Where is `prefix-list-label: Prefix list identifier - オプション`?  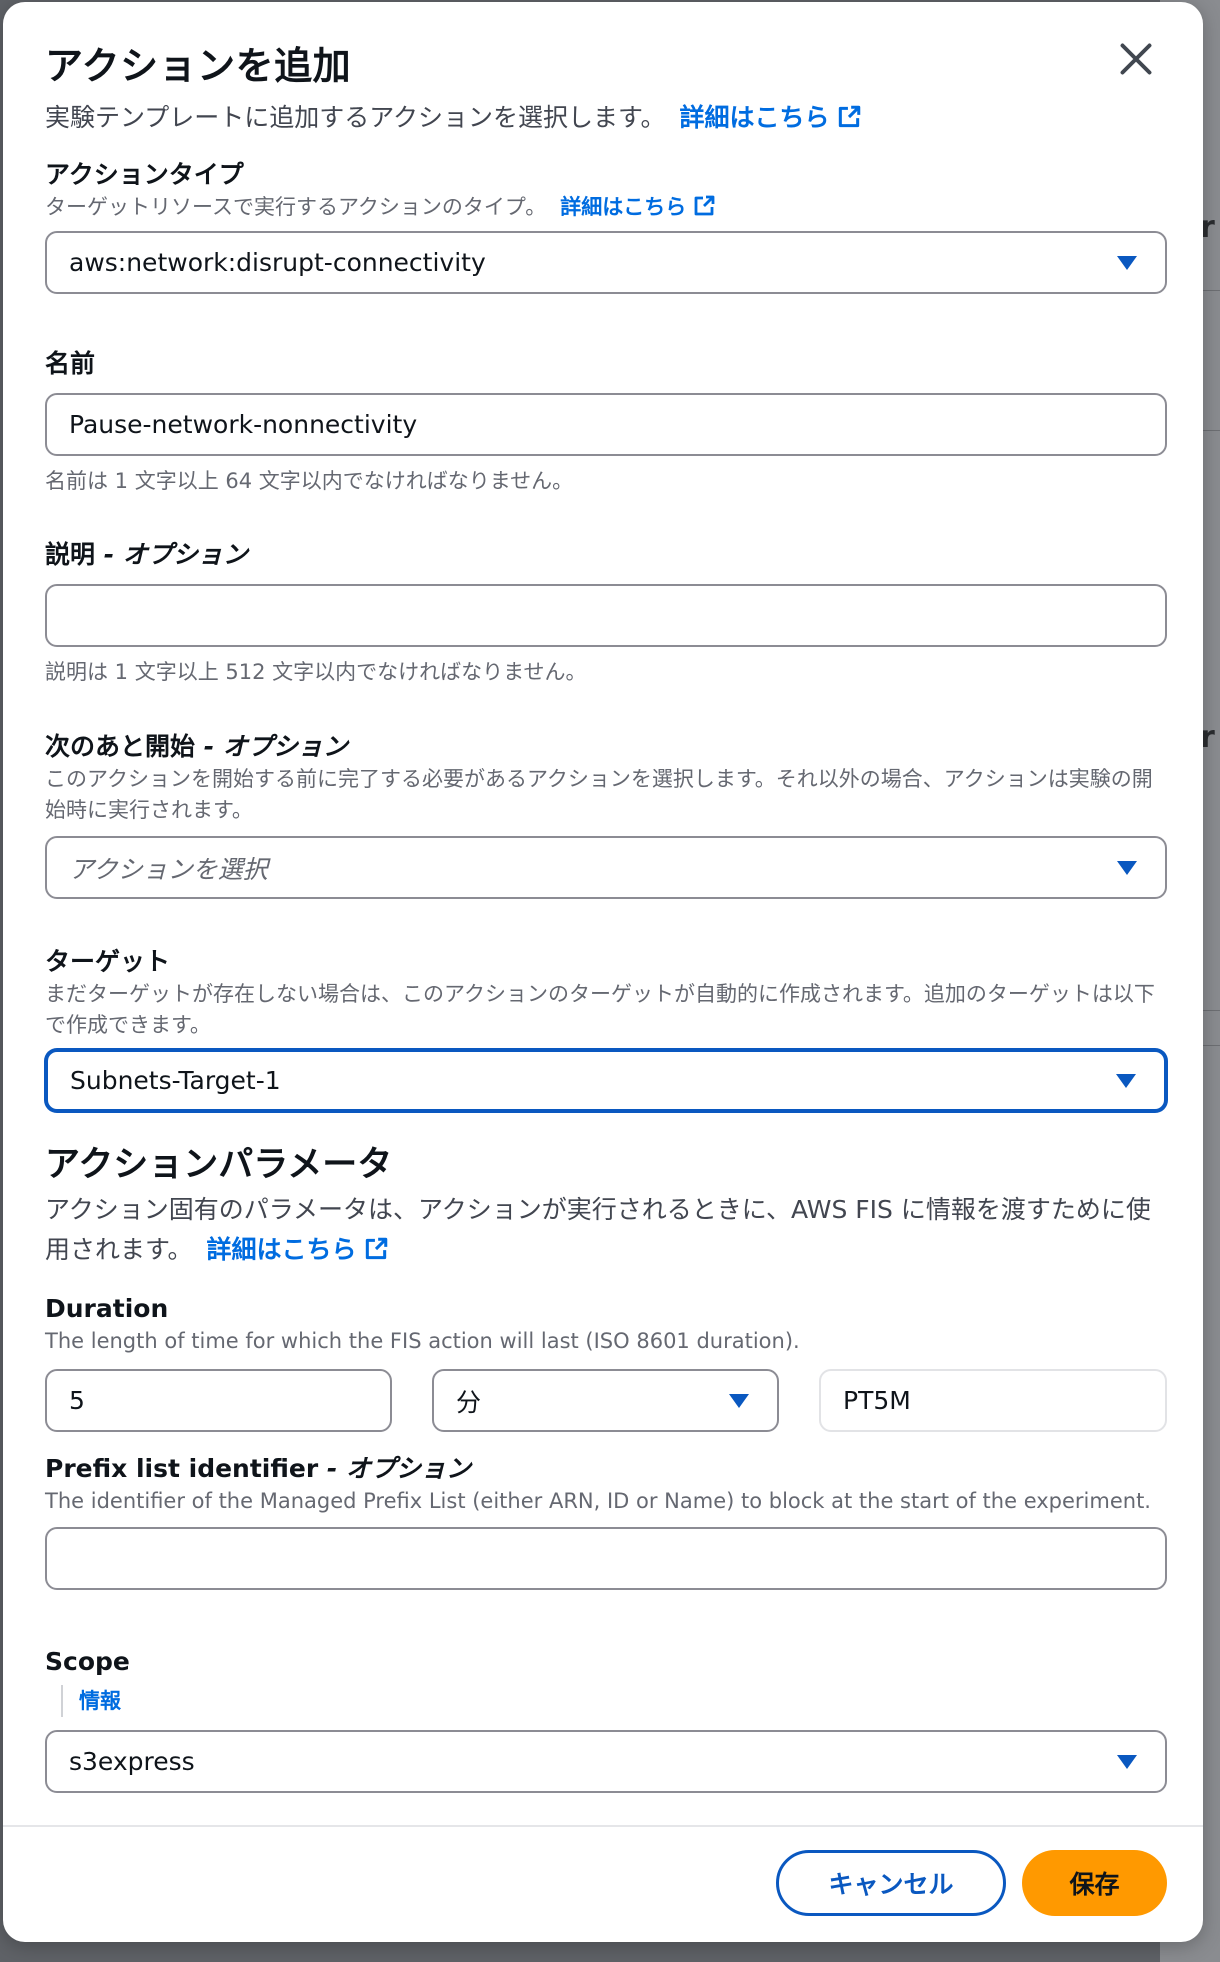 prefix-list-label: Prefix list identifier - オプション is located at coordinates (606, 1469).